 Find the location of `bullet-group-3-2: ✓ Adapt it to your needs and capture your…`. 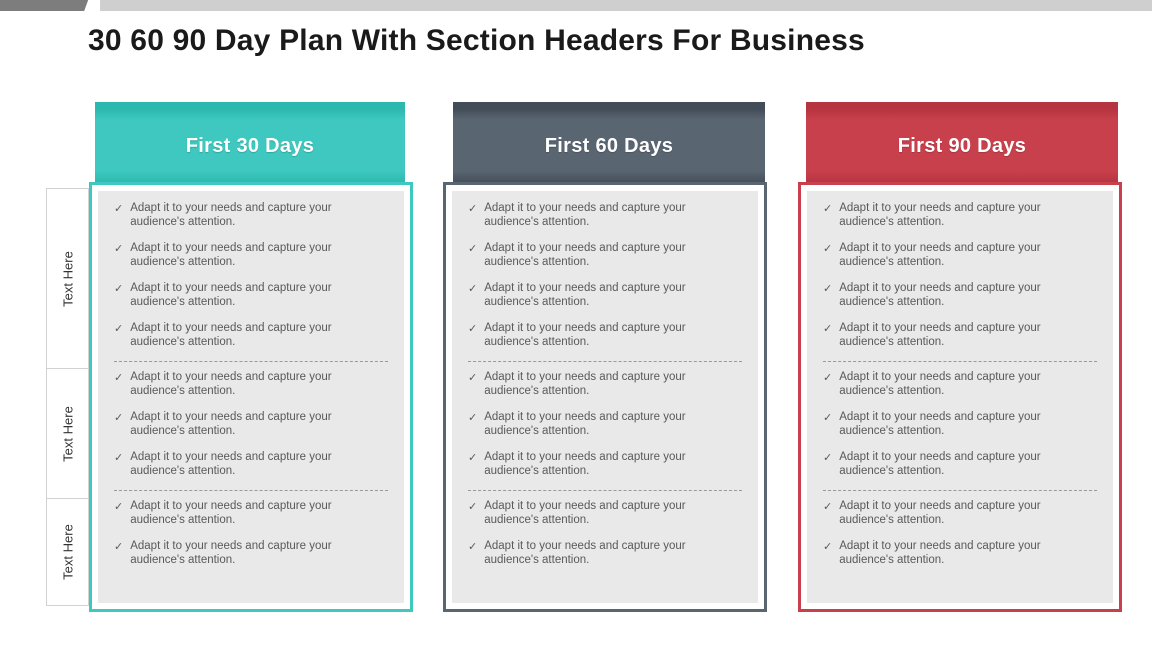

bullet-group-3-2: ✓ Adapt it to your needs and capture your… is located at coordinates (960, 419).